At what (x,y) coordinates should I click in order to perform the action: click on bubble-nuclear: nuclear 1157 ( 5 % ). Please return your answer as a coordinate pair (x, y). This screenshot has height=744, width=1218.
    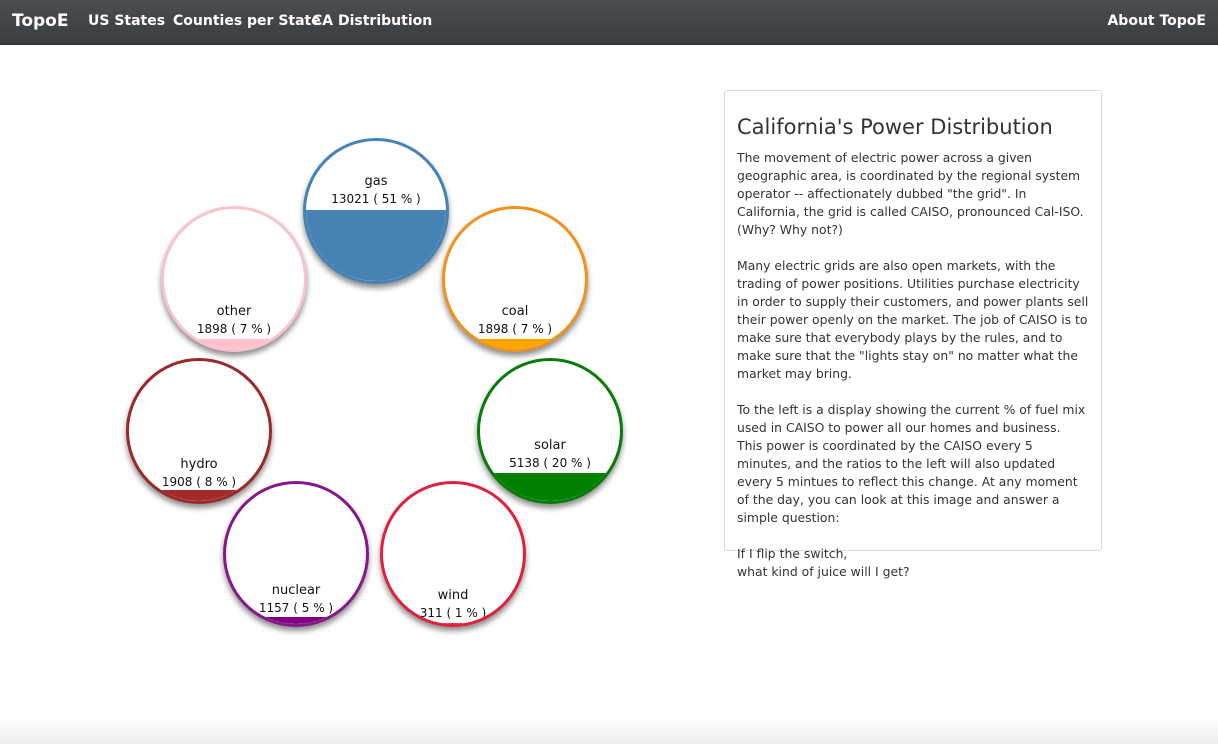
    Looking at the image, I should click on (296, 554).